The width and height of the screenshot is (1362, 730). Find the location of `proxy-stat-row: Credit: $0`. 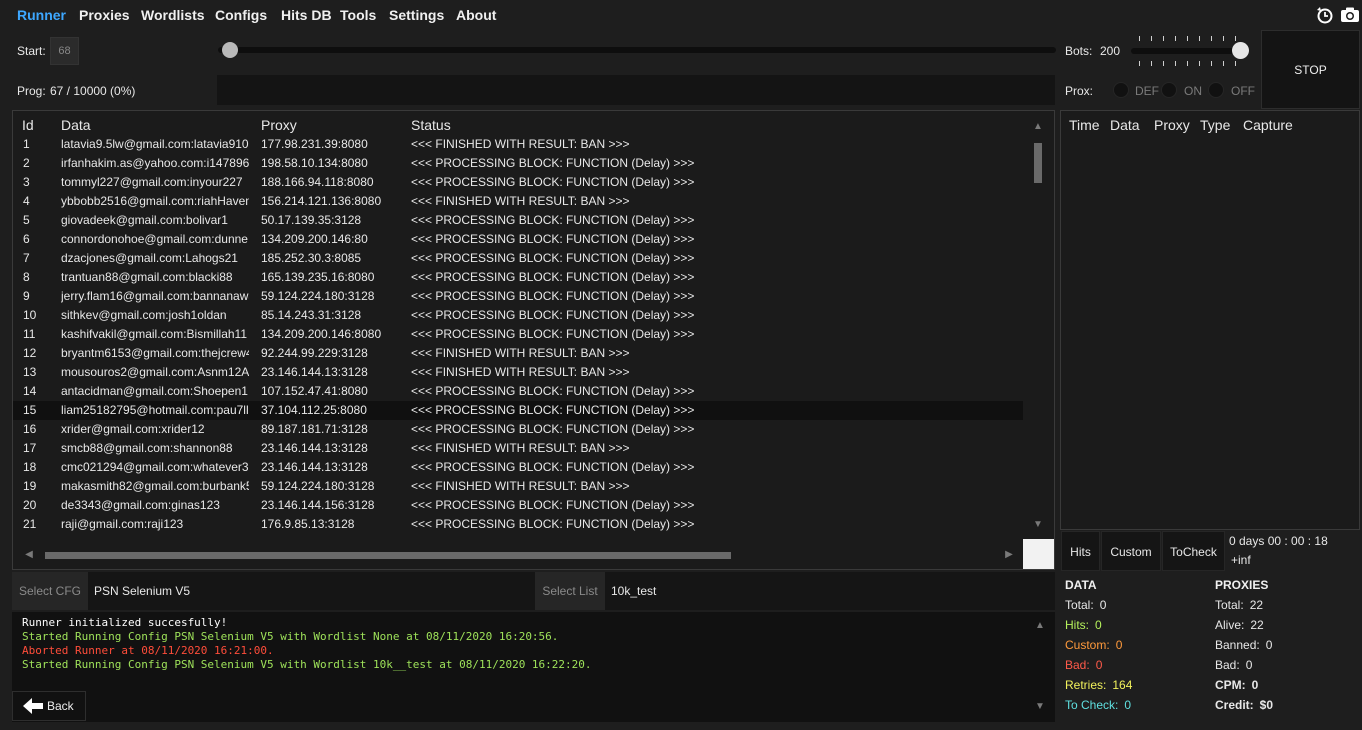

proxy-stat-row: Credit: $0 is located at coordinates (1244, 705).